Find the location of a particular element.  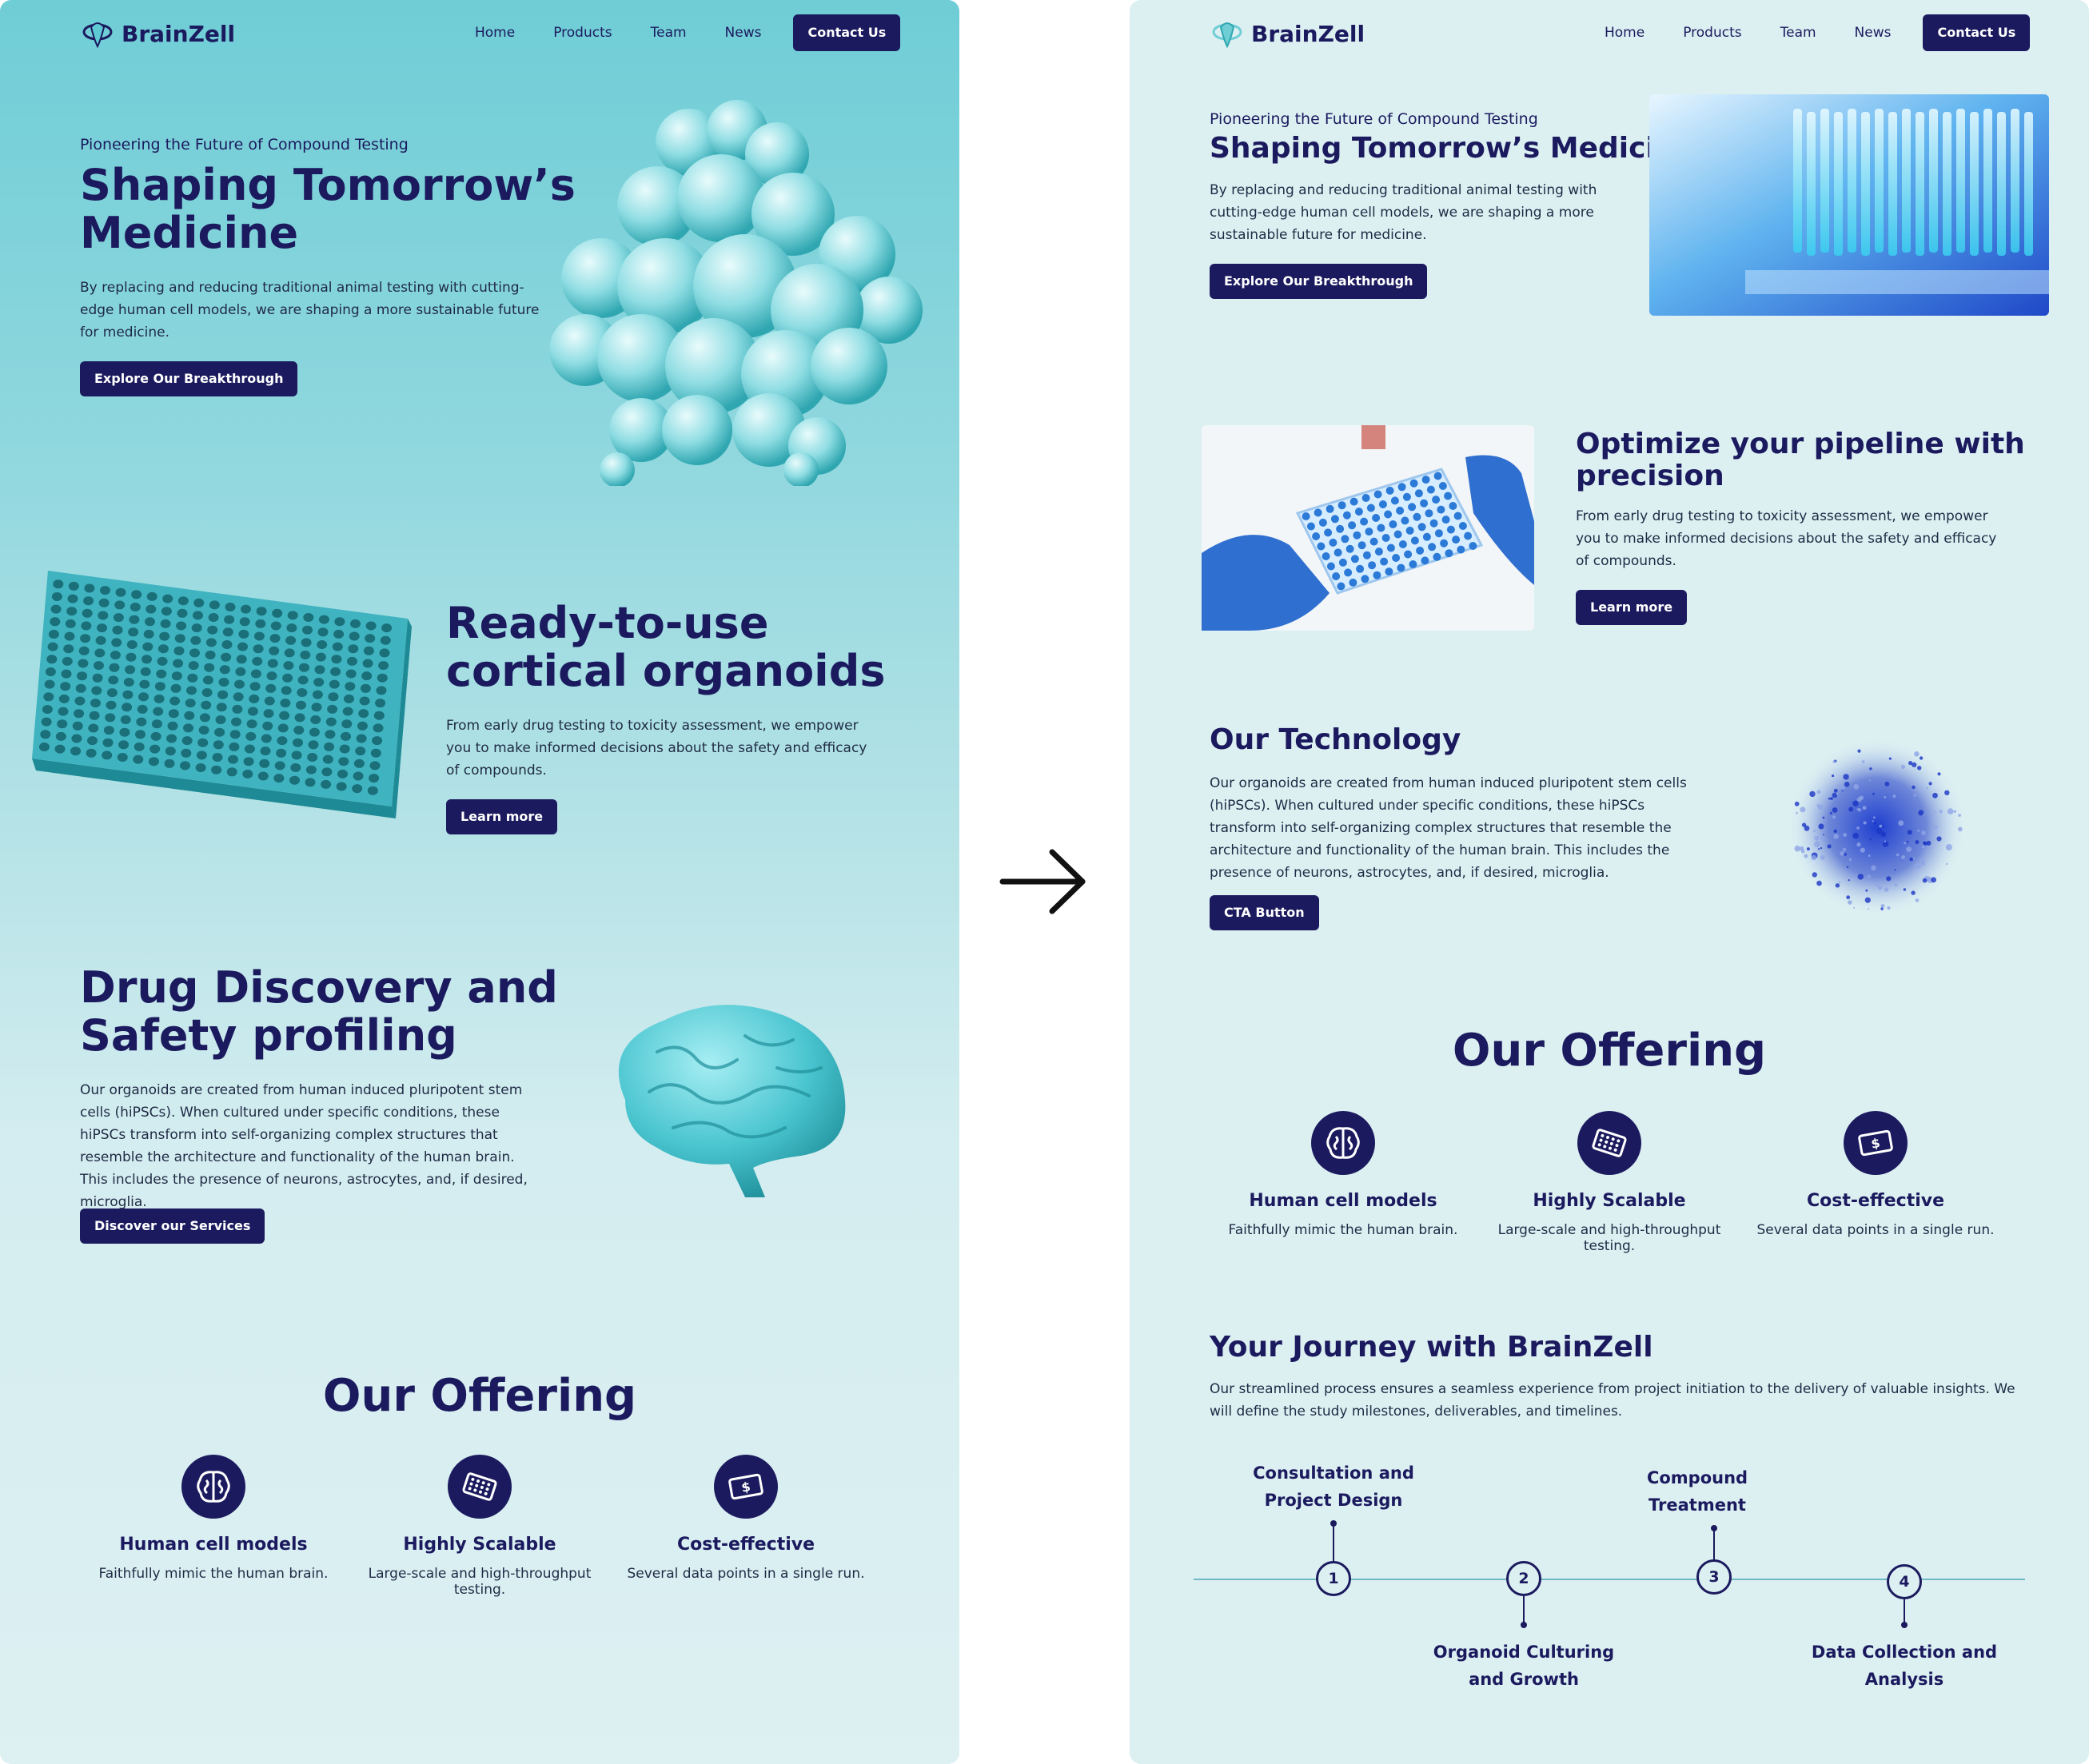

step-4-label-line1: Data Collection and is located at coordinates (1904, 1653).